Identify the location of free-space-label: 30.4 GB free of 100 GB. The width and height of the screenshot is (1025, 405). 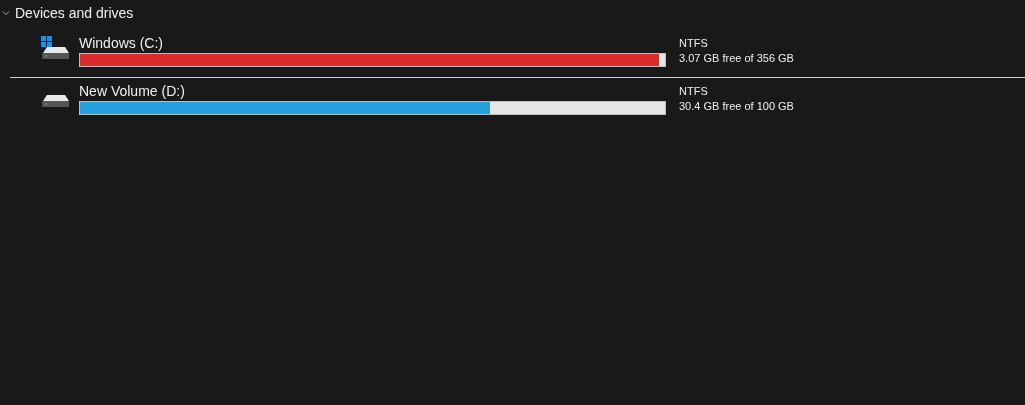
(736, 106).